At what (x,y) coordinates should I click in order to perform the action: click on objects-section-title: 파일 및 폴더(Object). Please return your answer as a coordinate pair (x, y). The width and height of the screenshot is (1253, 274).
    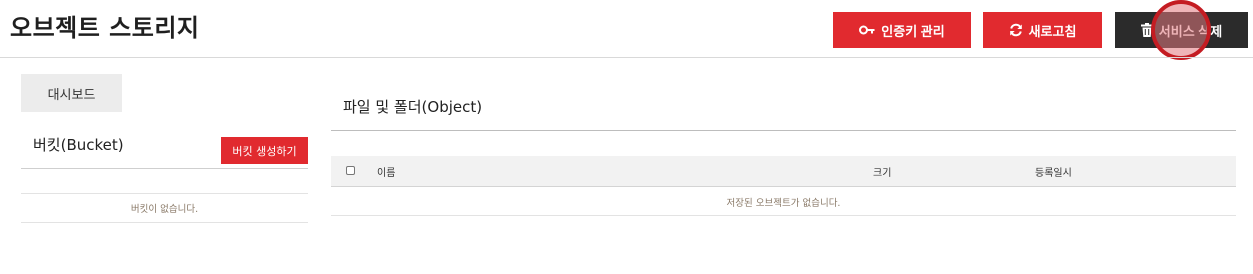
    Looking at the image, I should click on (413, 107).